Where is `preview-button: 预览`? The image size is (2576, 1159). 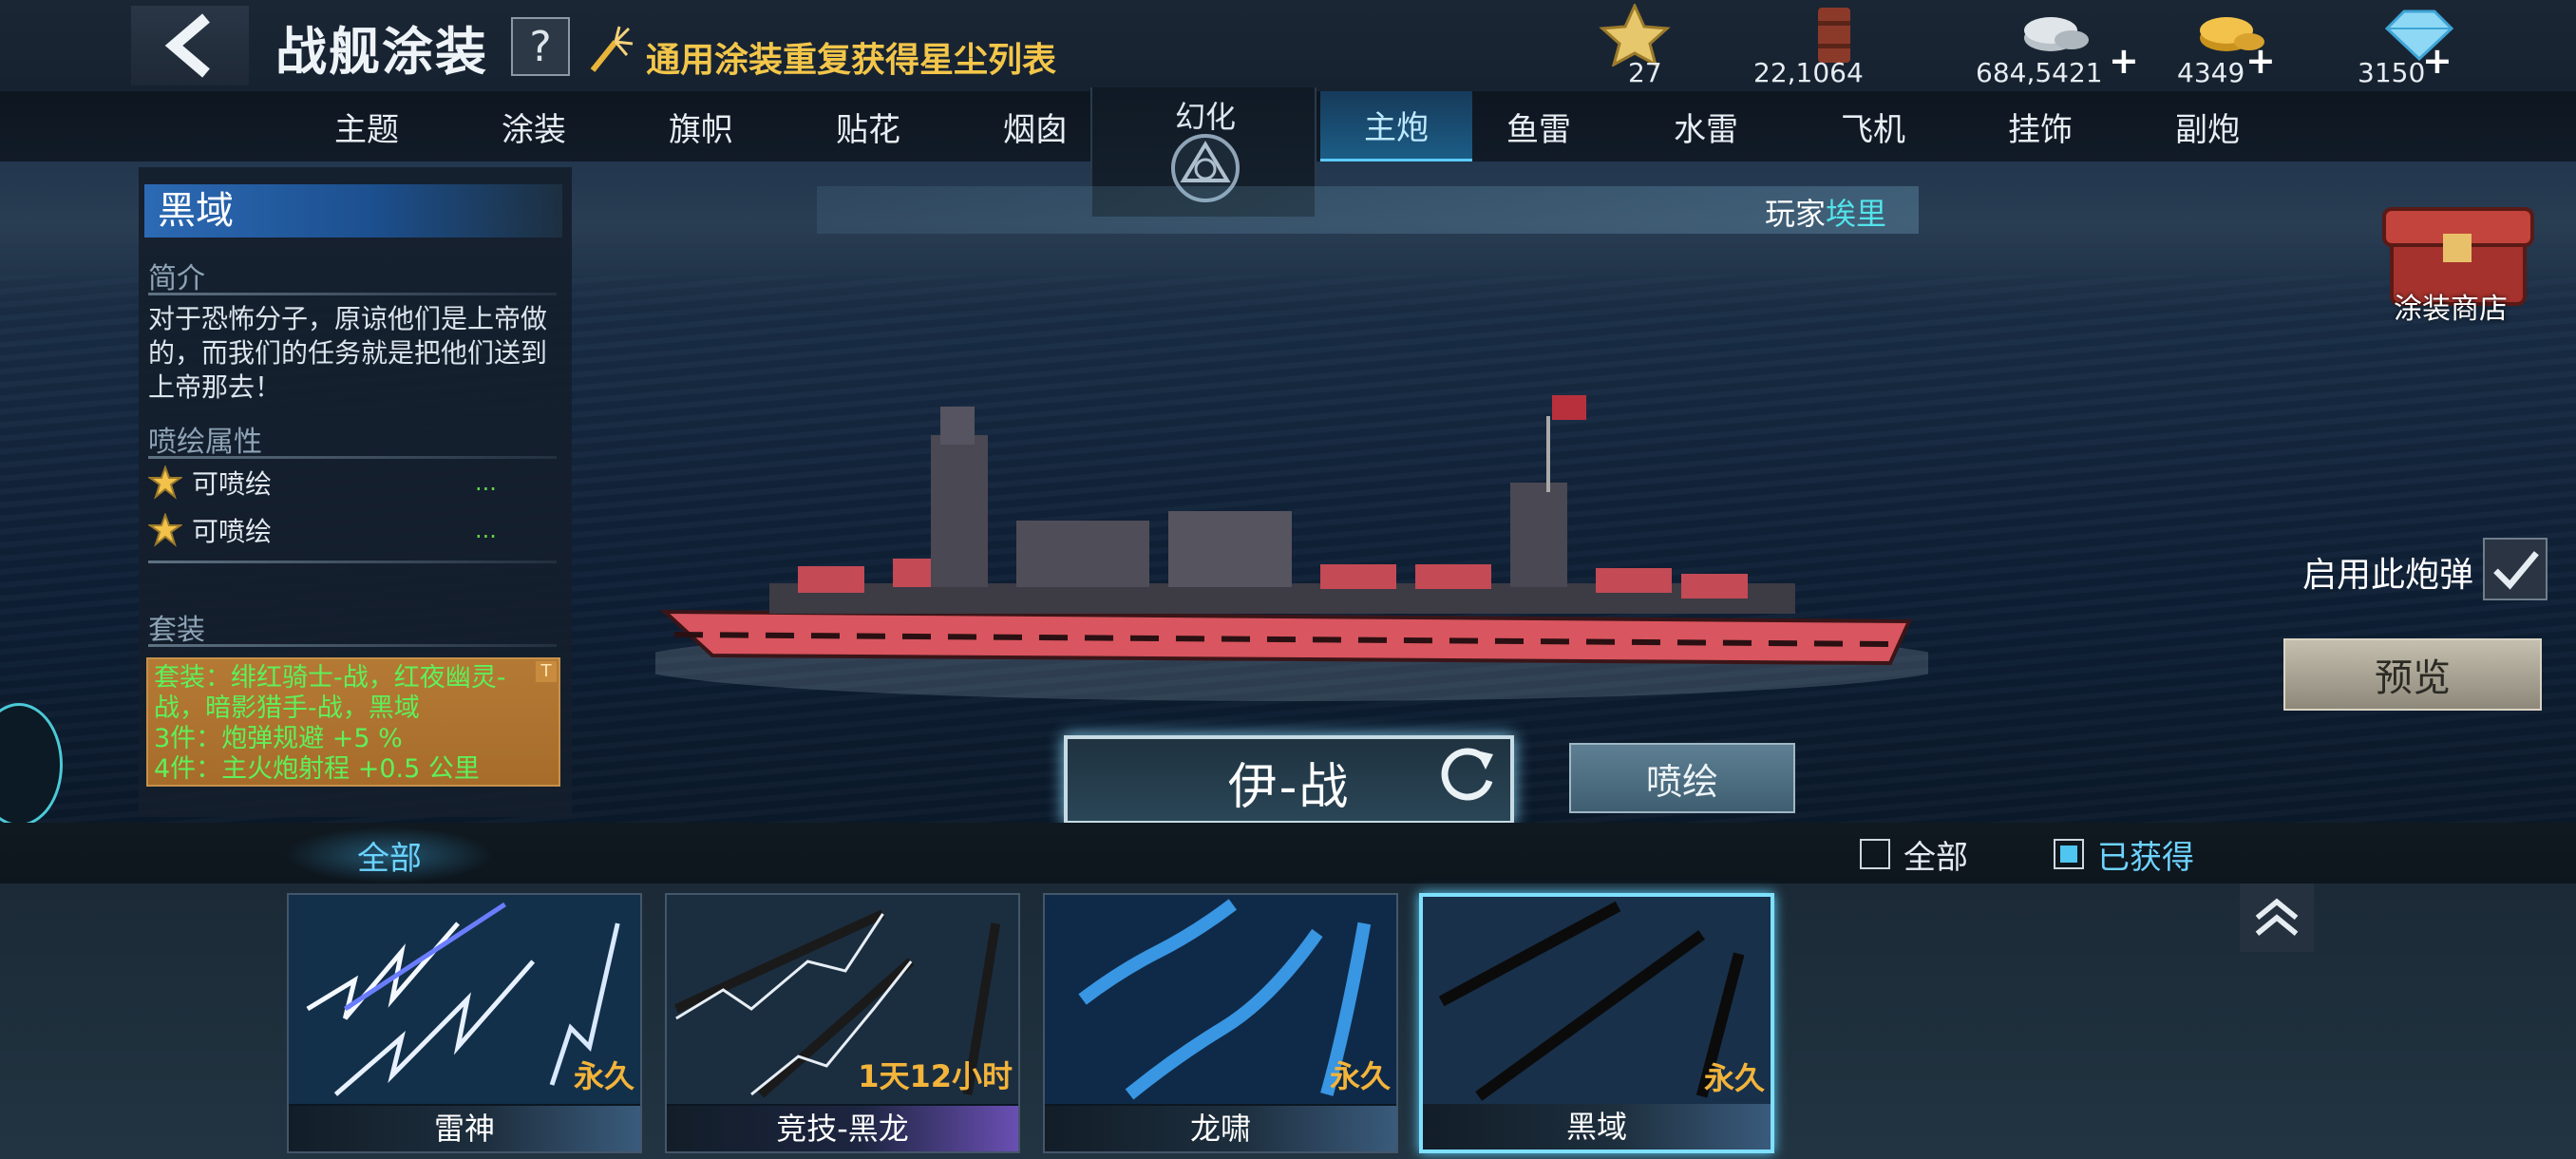 preview-button: 预览 is located at coordinates (2412, 674).